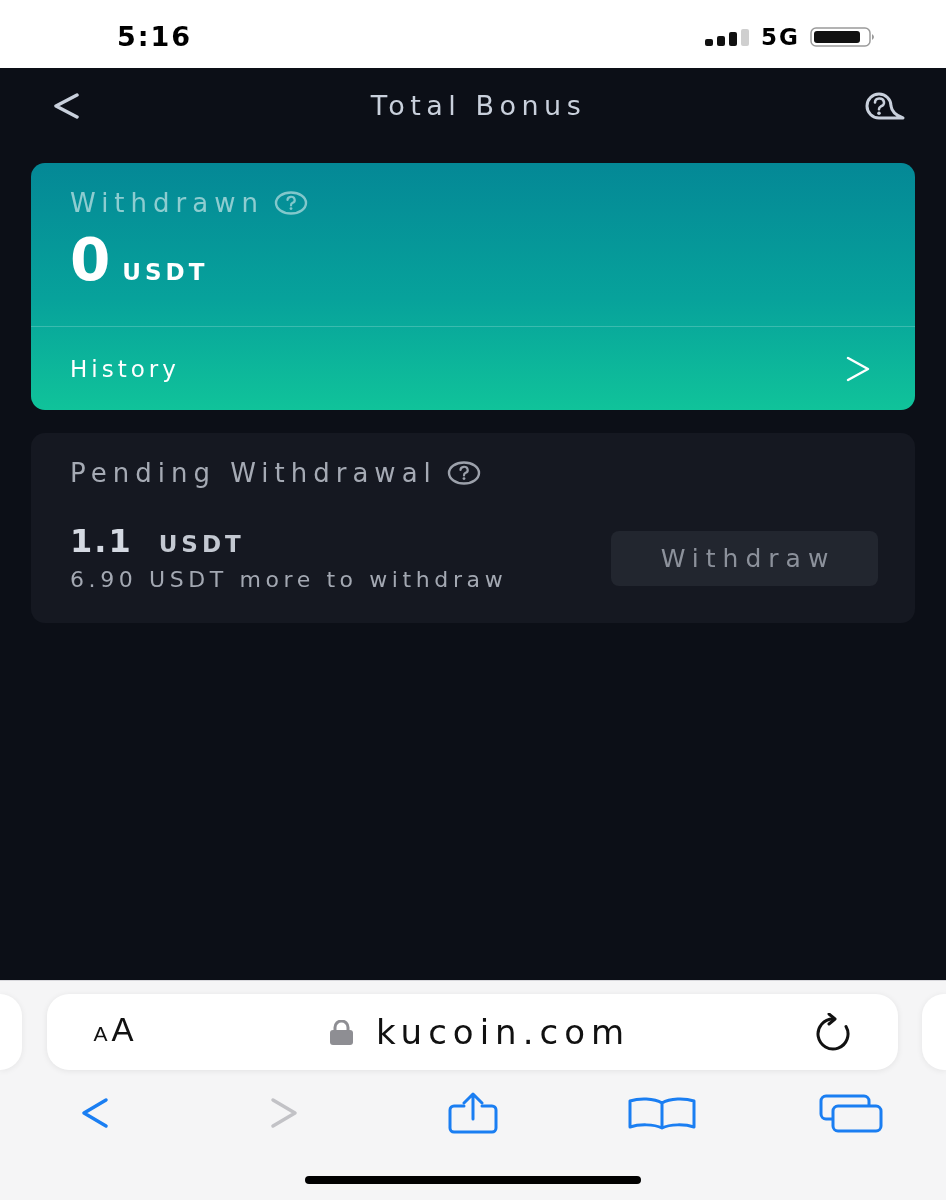 Image resolution: width=946 pixels, height=1200 pixels. What do you see at coordinates (101, 541) in the screenshot?
I see `pending-amount: 1.1` at bounding box center [101, 541].